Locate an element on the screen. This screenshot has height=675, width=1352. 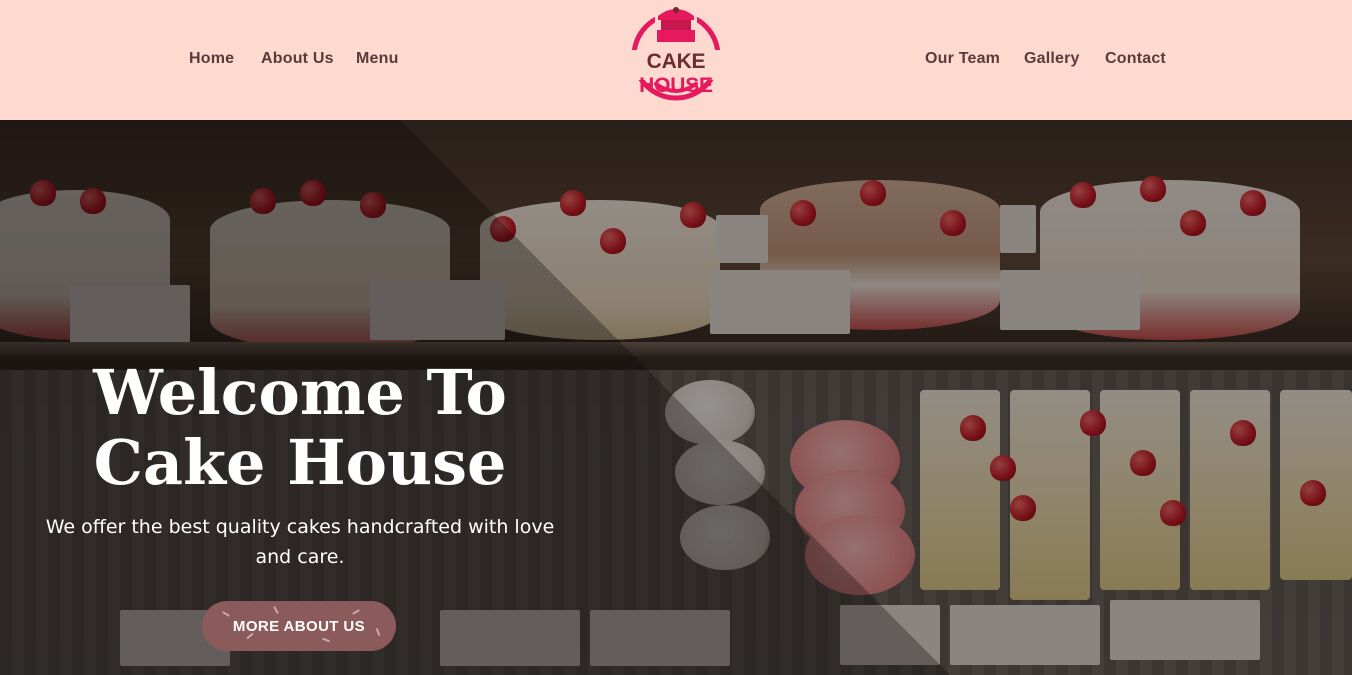
more-about-us-label: MORE ABOUT US is located at coordinates (299, 626).